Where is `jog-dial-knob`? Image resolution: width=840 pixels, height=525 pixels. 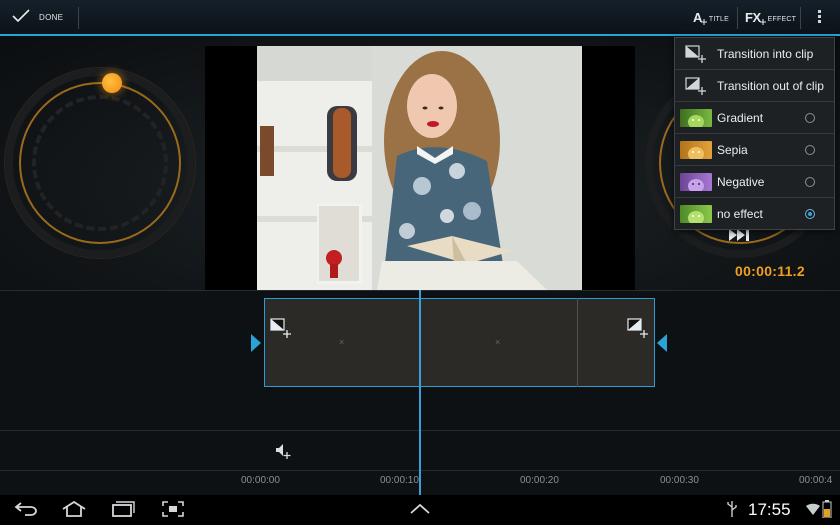
jog-dial-knob is located at coordinates (112, 83).